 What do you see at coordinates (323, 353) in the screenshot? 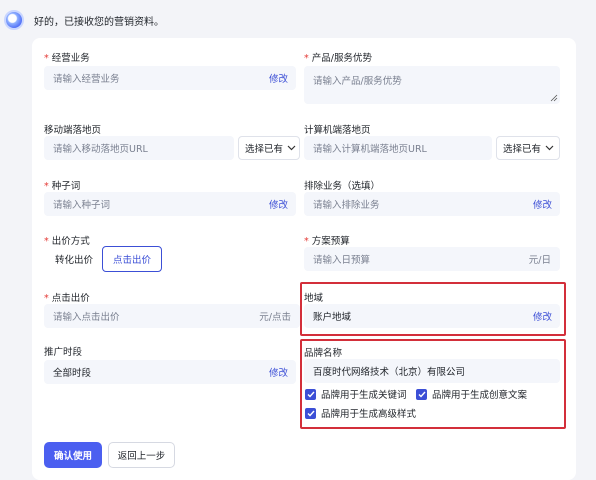
I see `brand-label: 品牌名称` at bounding box center [323, 353].